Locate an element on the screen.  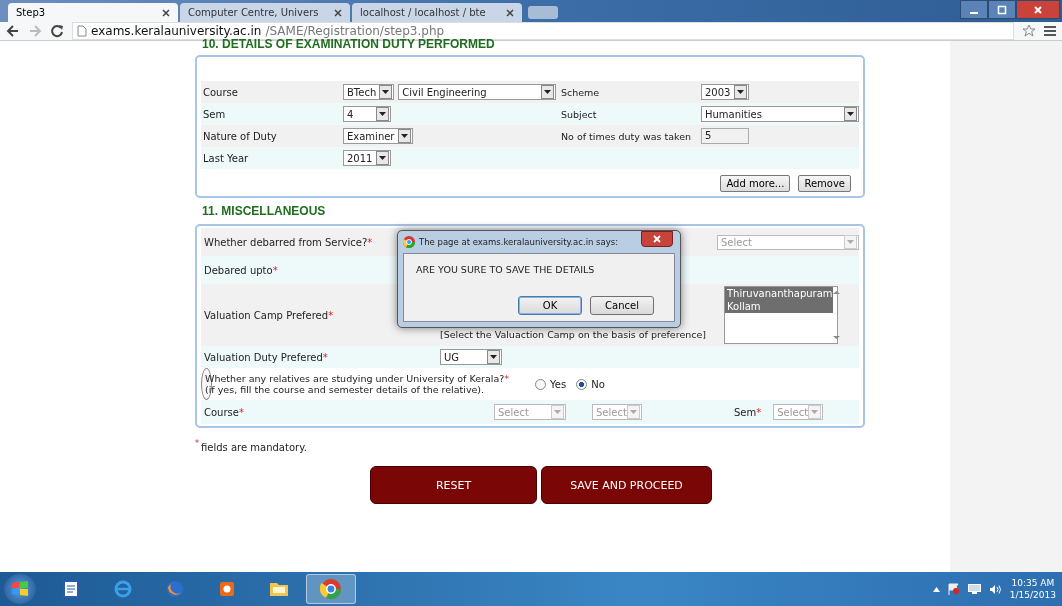
required-mark: * is located at coordinates (197, 443).